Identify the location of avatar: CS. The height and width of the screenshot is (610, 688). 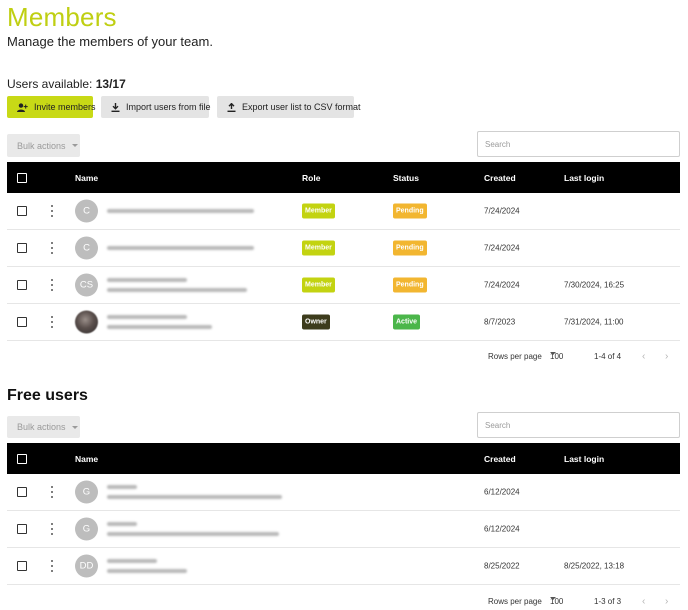
(86, 285).